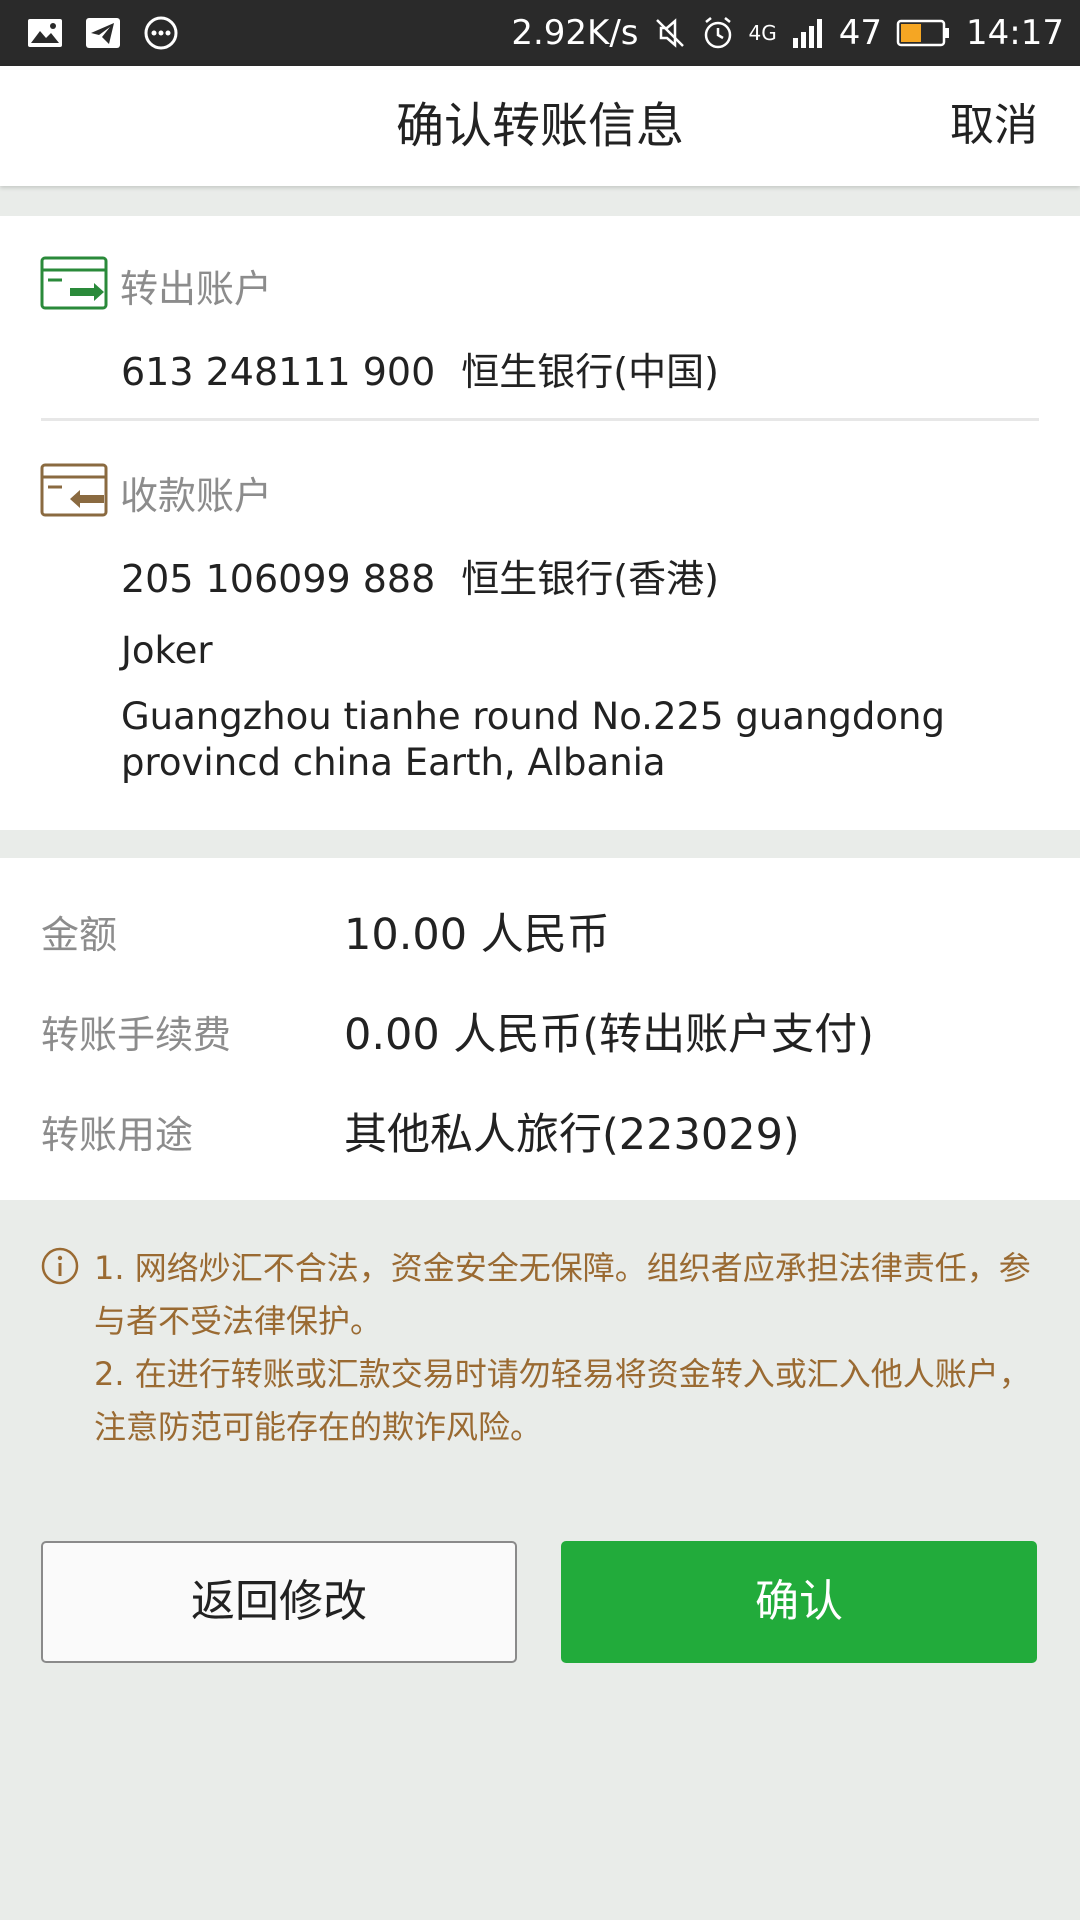 The height and width of the screenshot is (1920, 1080). I want to click on to-account-info: 205 106099 888 恒生银行(香港), so click(420, 575).